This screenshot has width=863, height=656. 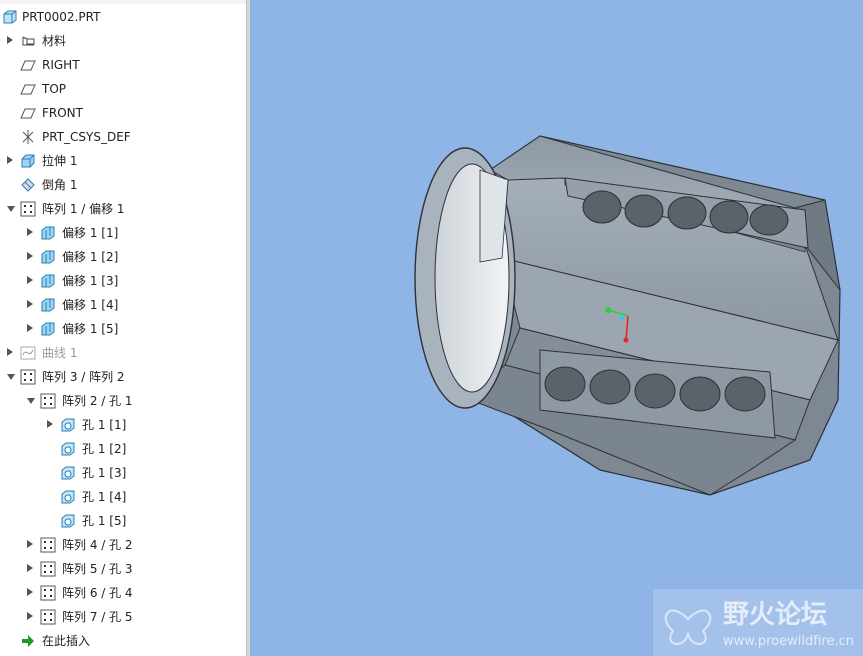 I want to click on tree-item: 孔 1 [5], so click(x=123, y=521).